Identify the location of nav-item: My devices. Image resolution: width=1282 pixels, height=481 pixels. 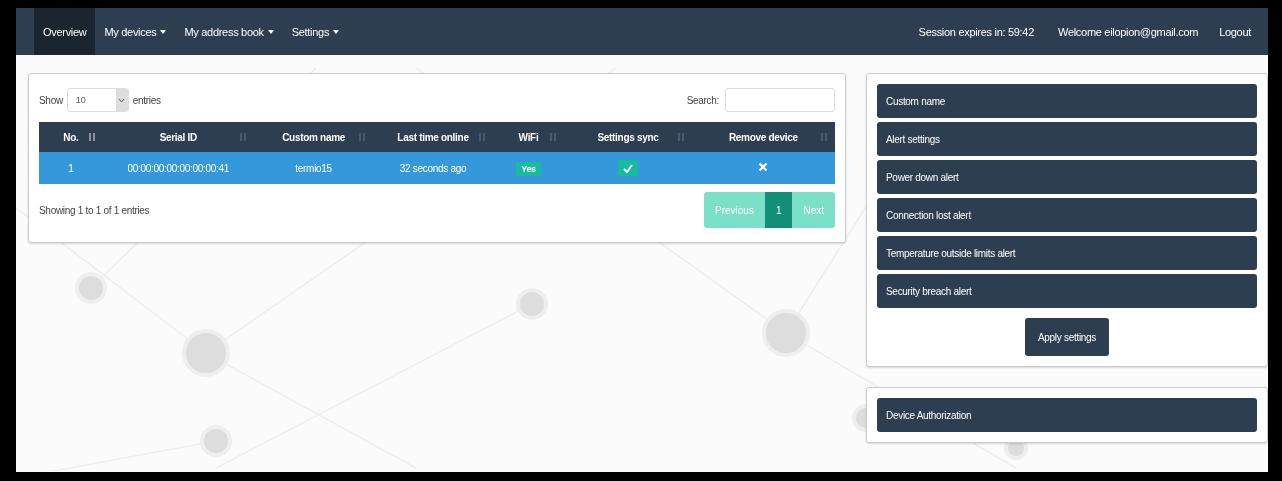
(135, 31).